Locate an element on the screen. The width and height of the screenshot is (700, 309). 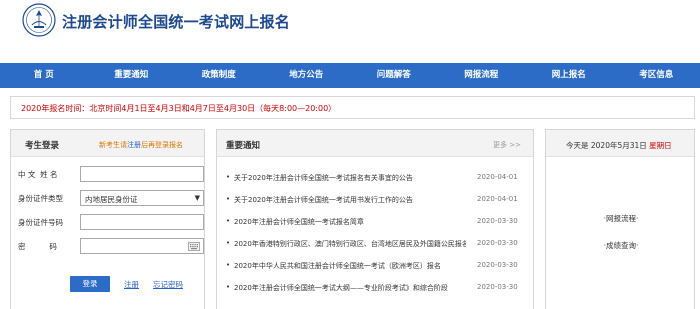
dropdown-arrow-icon: ▼ is located at coordinates (197, 198).